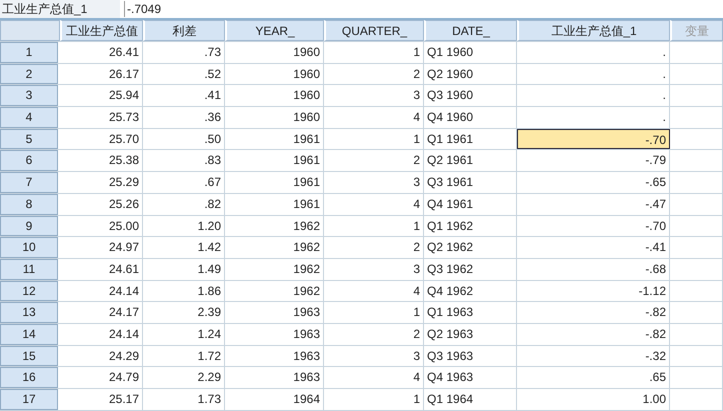 This screenshot has height=411, width=723. What do you see at coordinates (29, 204) in the screenshot?
I see `row-number: 8` at bounding box center [29, 204].